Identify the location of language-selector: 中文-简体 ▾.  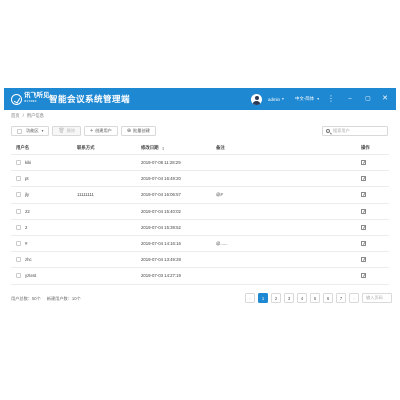
(307, 99).